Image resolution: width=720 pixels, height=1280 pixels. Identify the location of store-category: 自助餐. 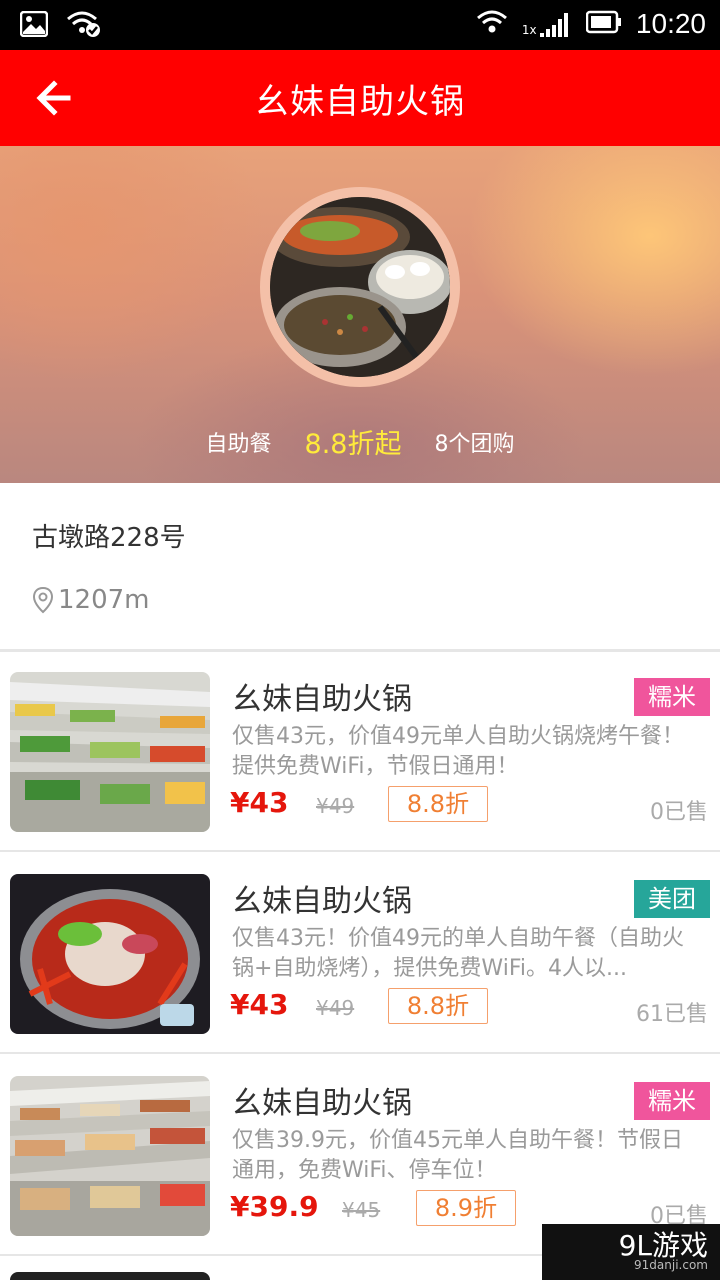
(238, 444).